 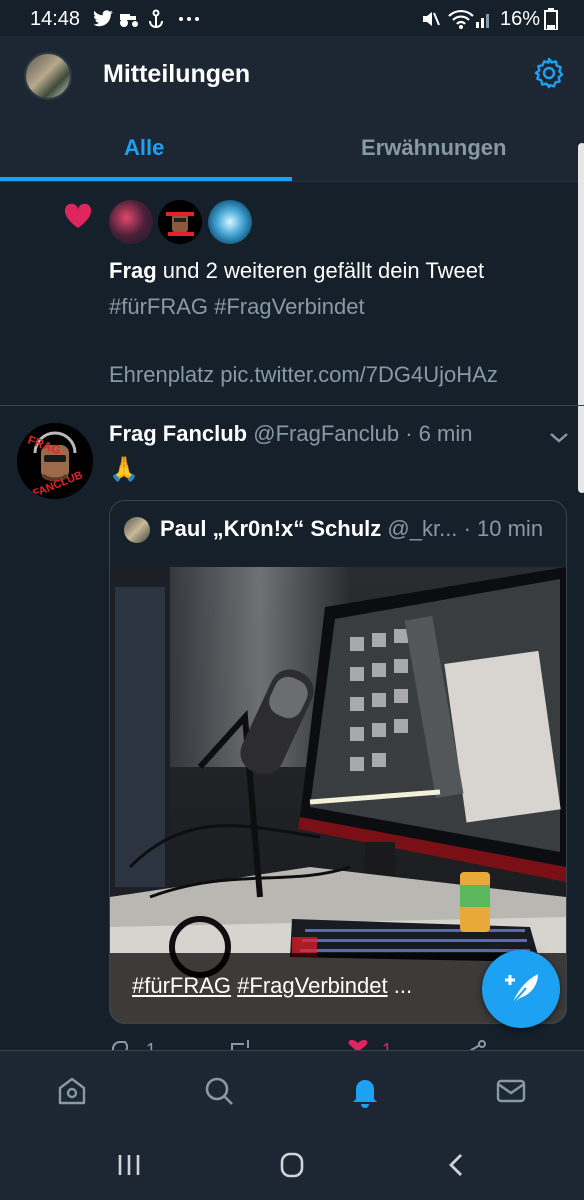 What do you see at coordinates (511, 1091) in the screenshot?
I see `messages-envelope-icon` at bounding box center [511, 1091].